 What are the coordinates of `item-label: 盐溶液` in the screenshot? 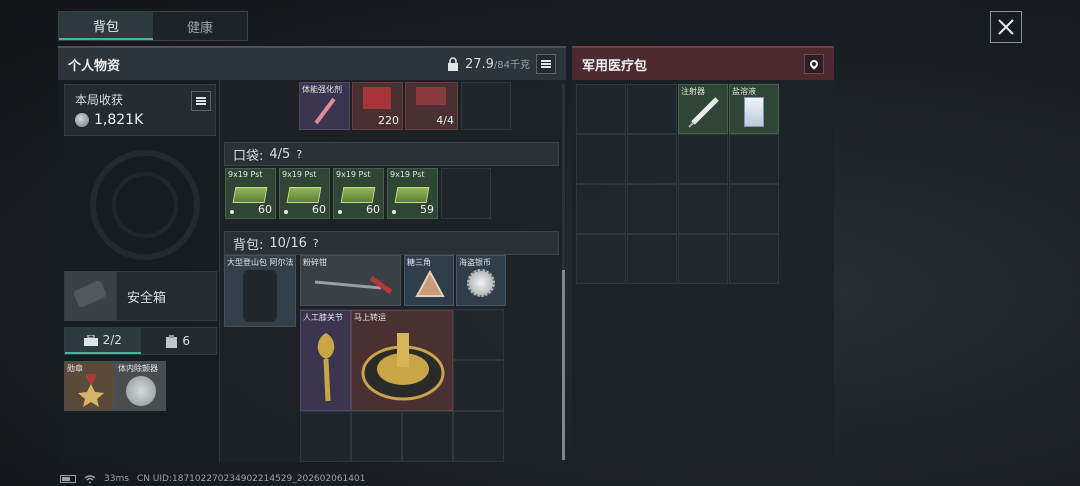 It's located at (744, 91).